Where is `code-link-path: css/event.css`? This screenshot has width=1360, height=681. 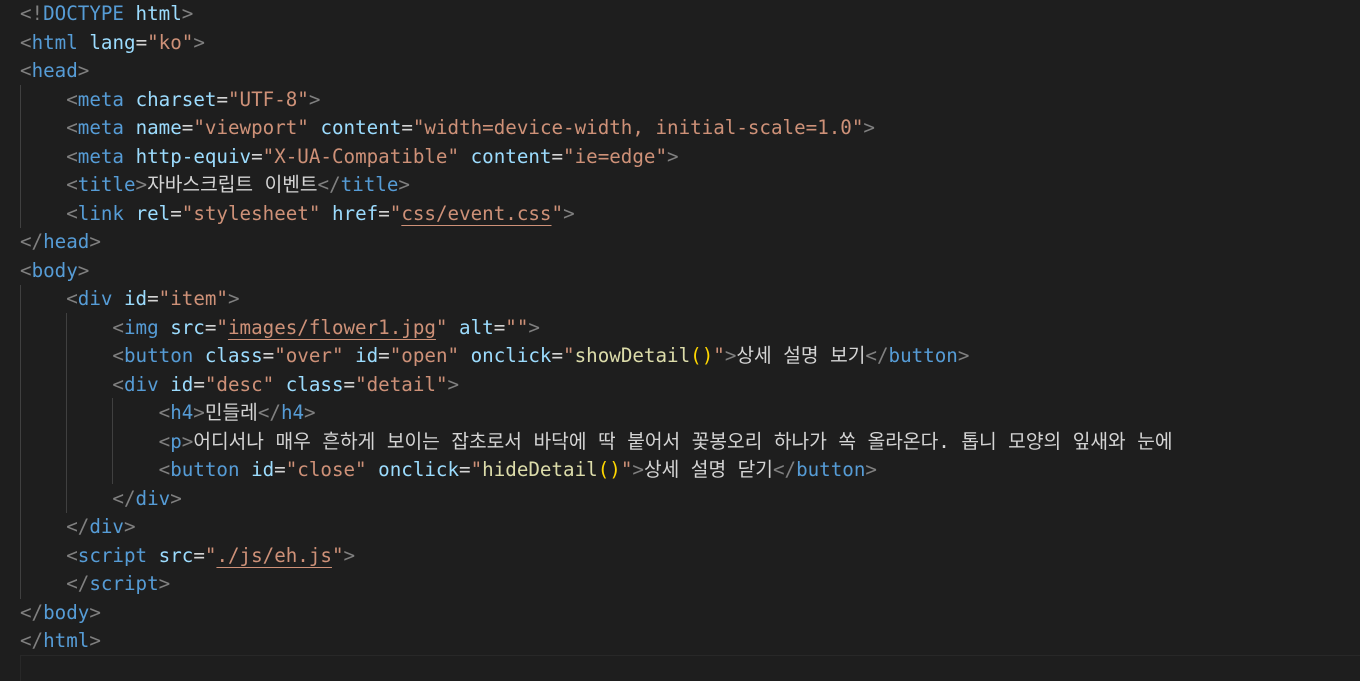 code-link-path: css/event.css is located at coordinates (476, 213).